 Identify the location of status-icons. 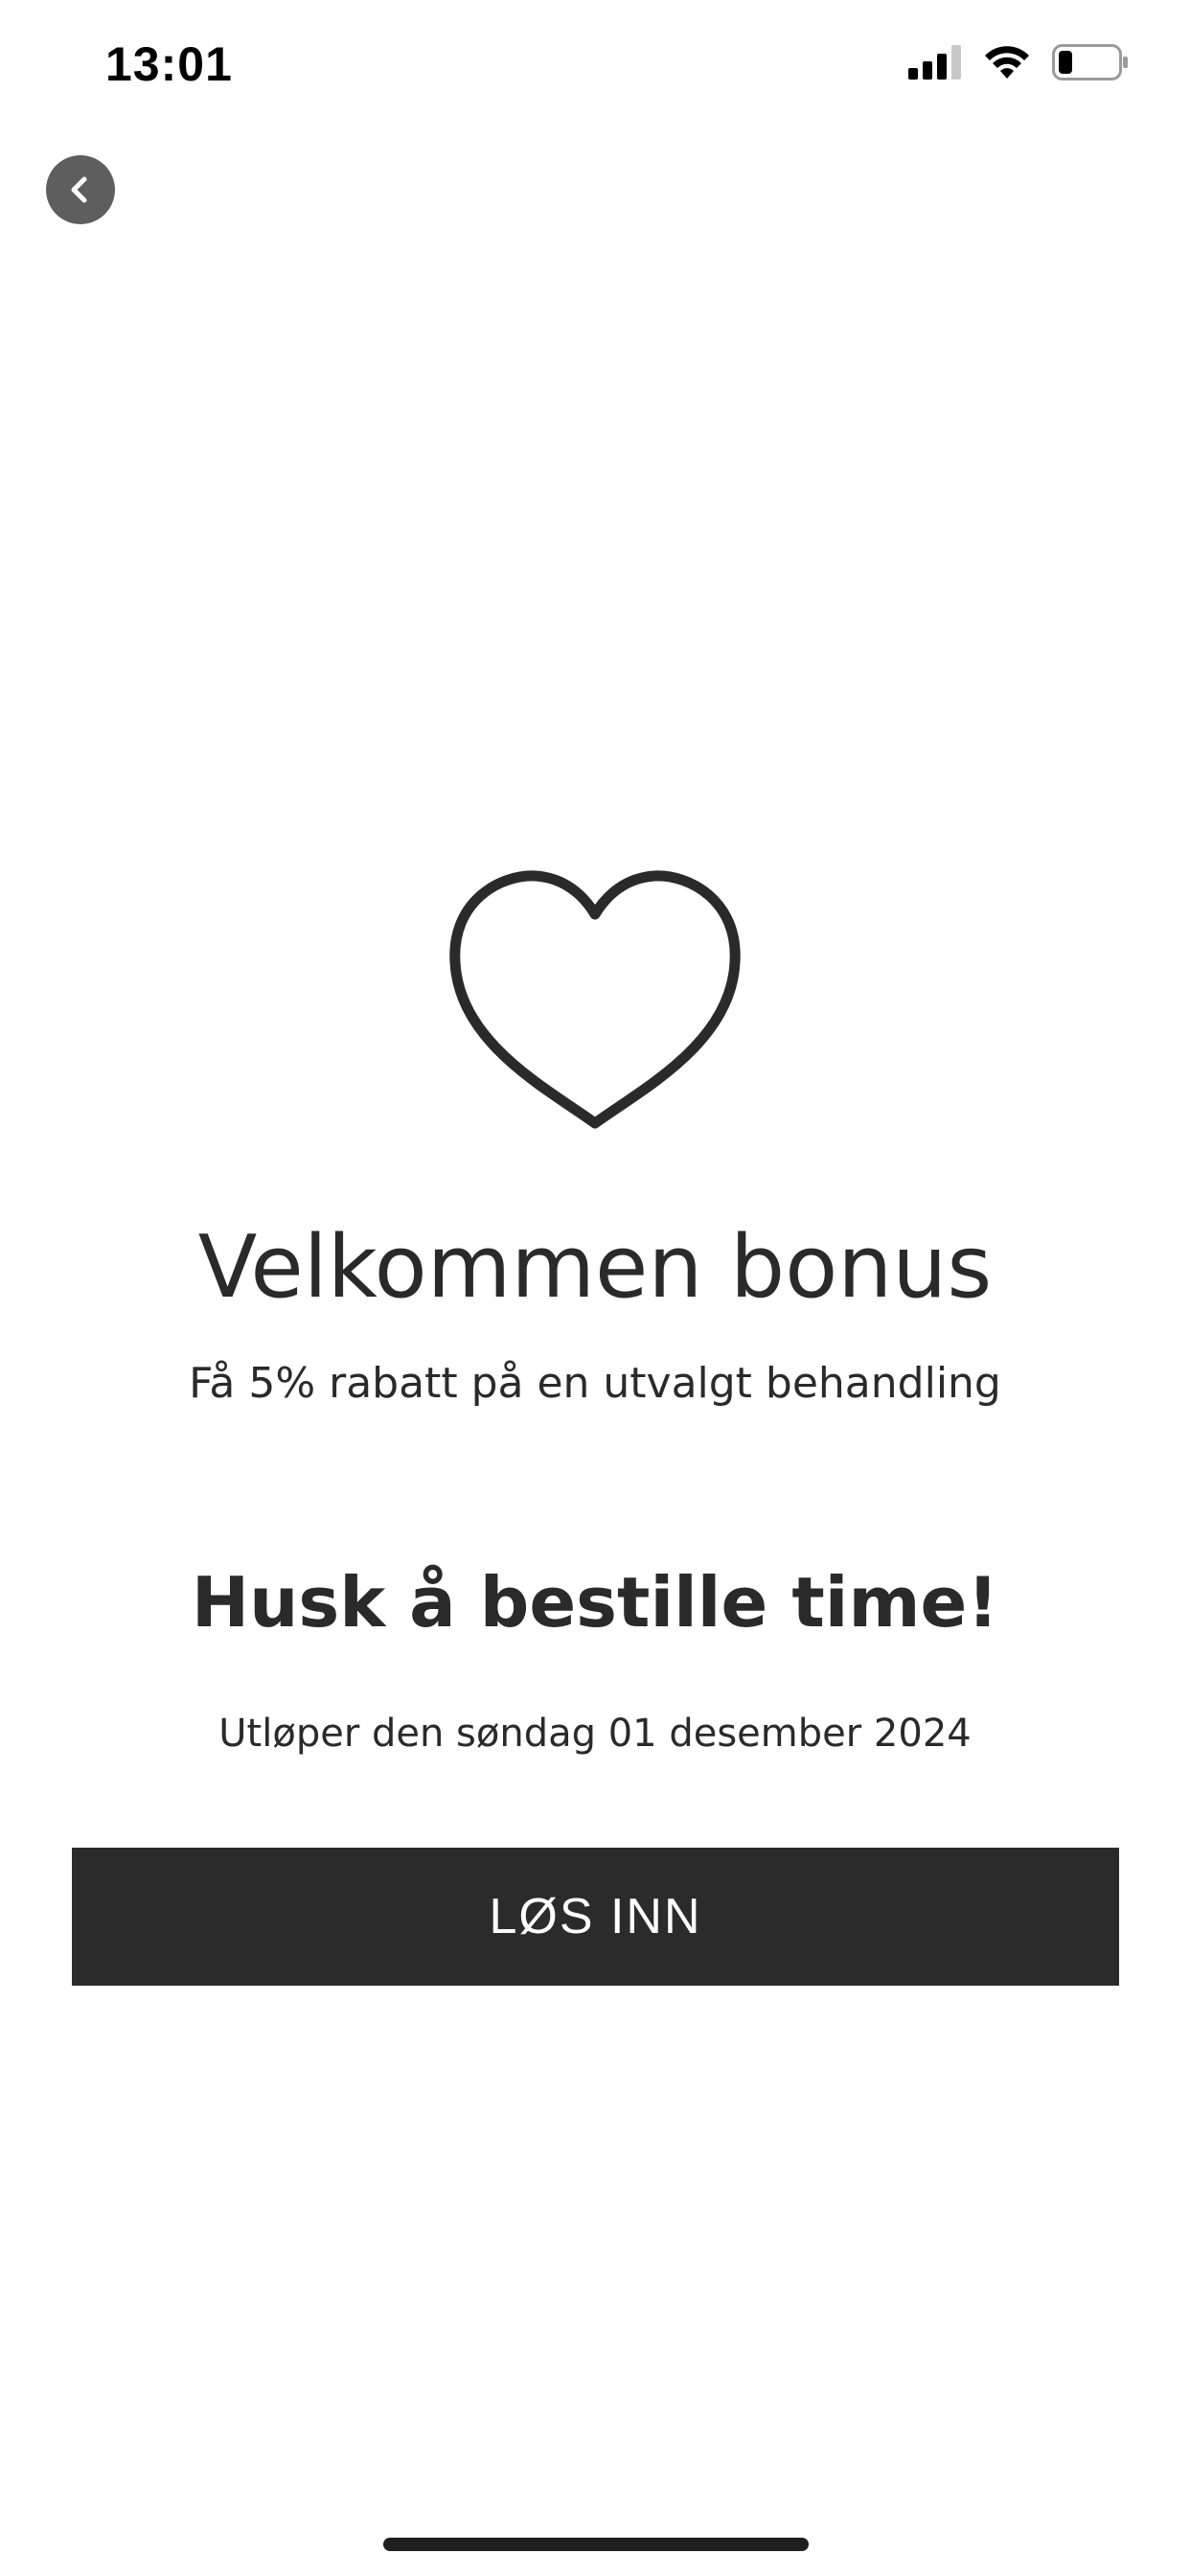
(1018, 62).